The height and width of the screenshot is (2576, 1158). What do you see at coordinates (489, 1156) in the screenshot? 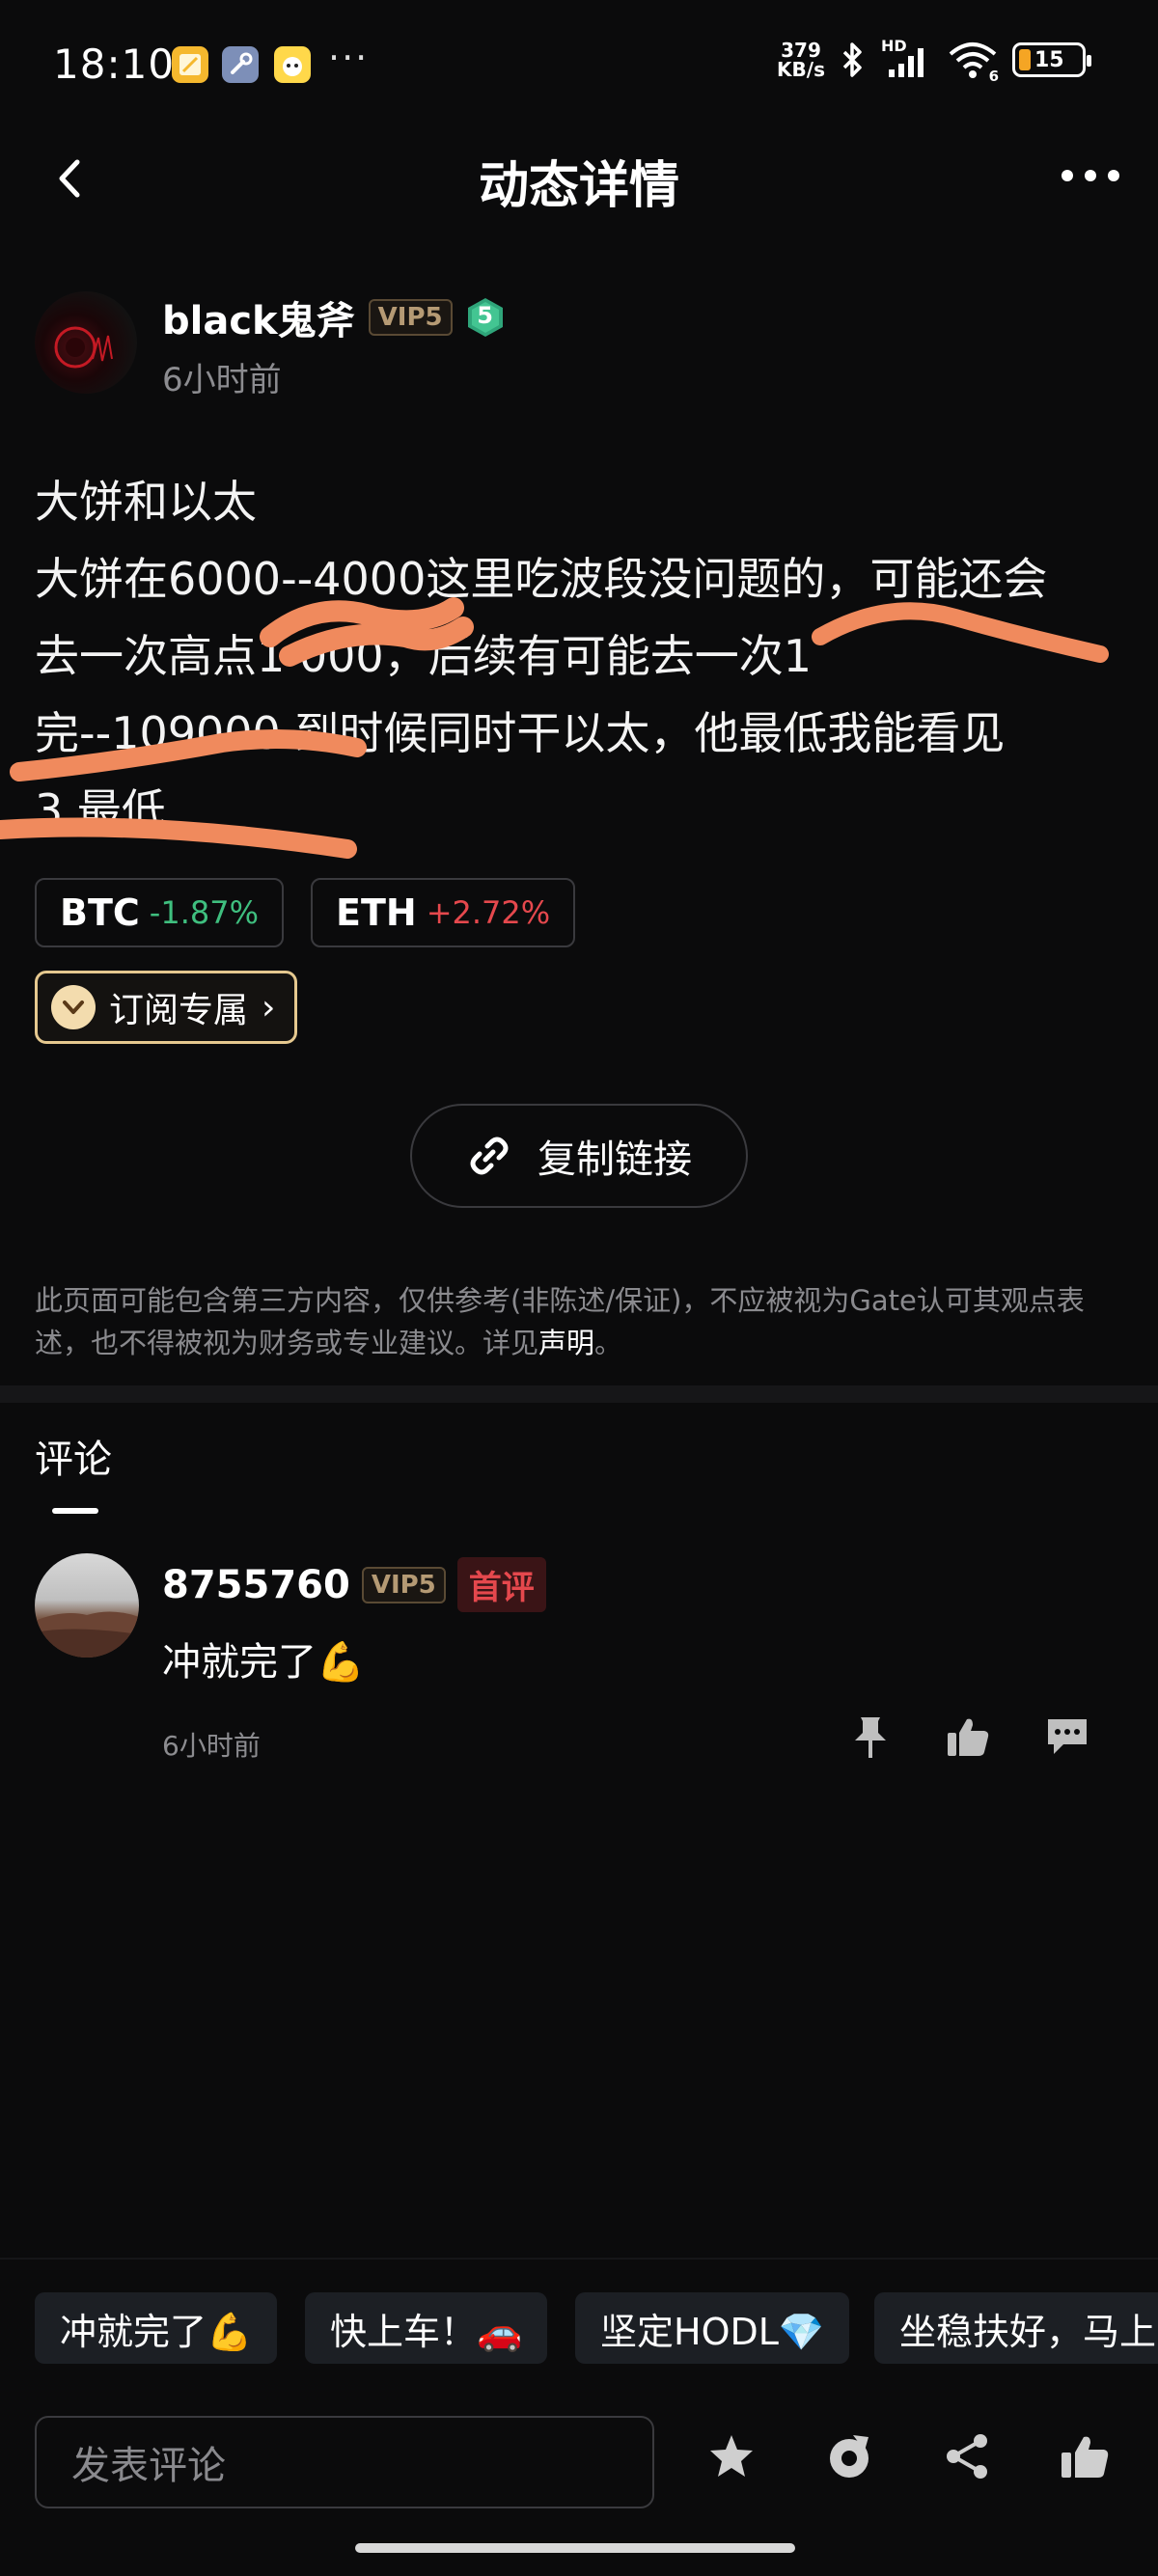
I see `link-icon` at bounding box center [489, 1156].